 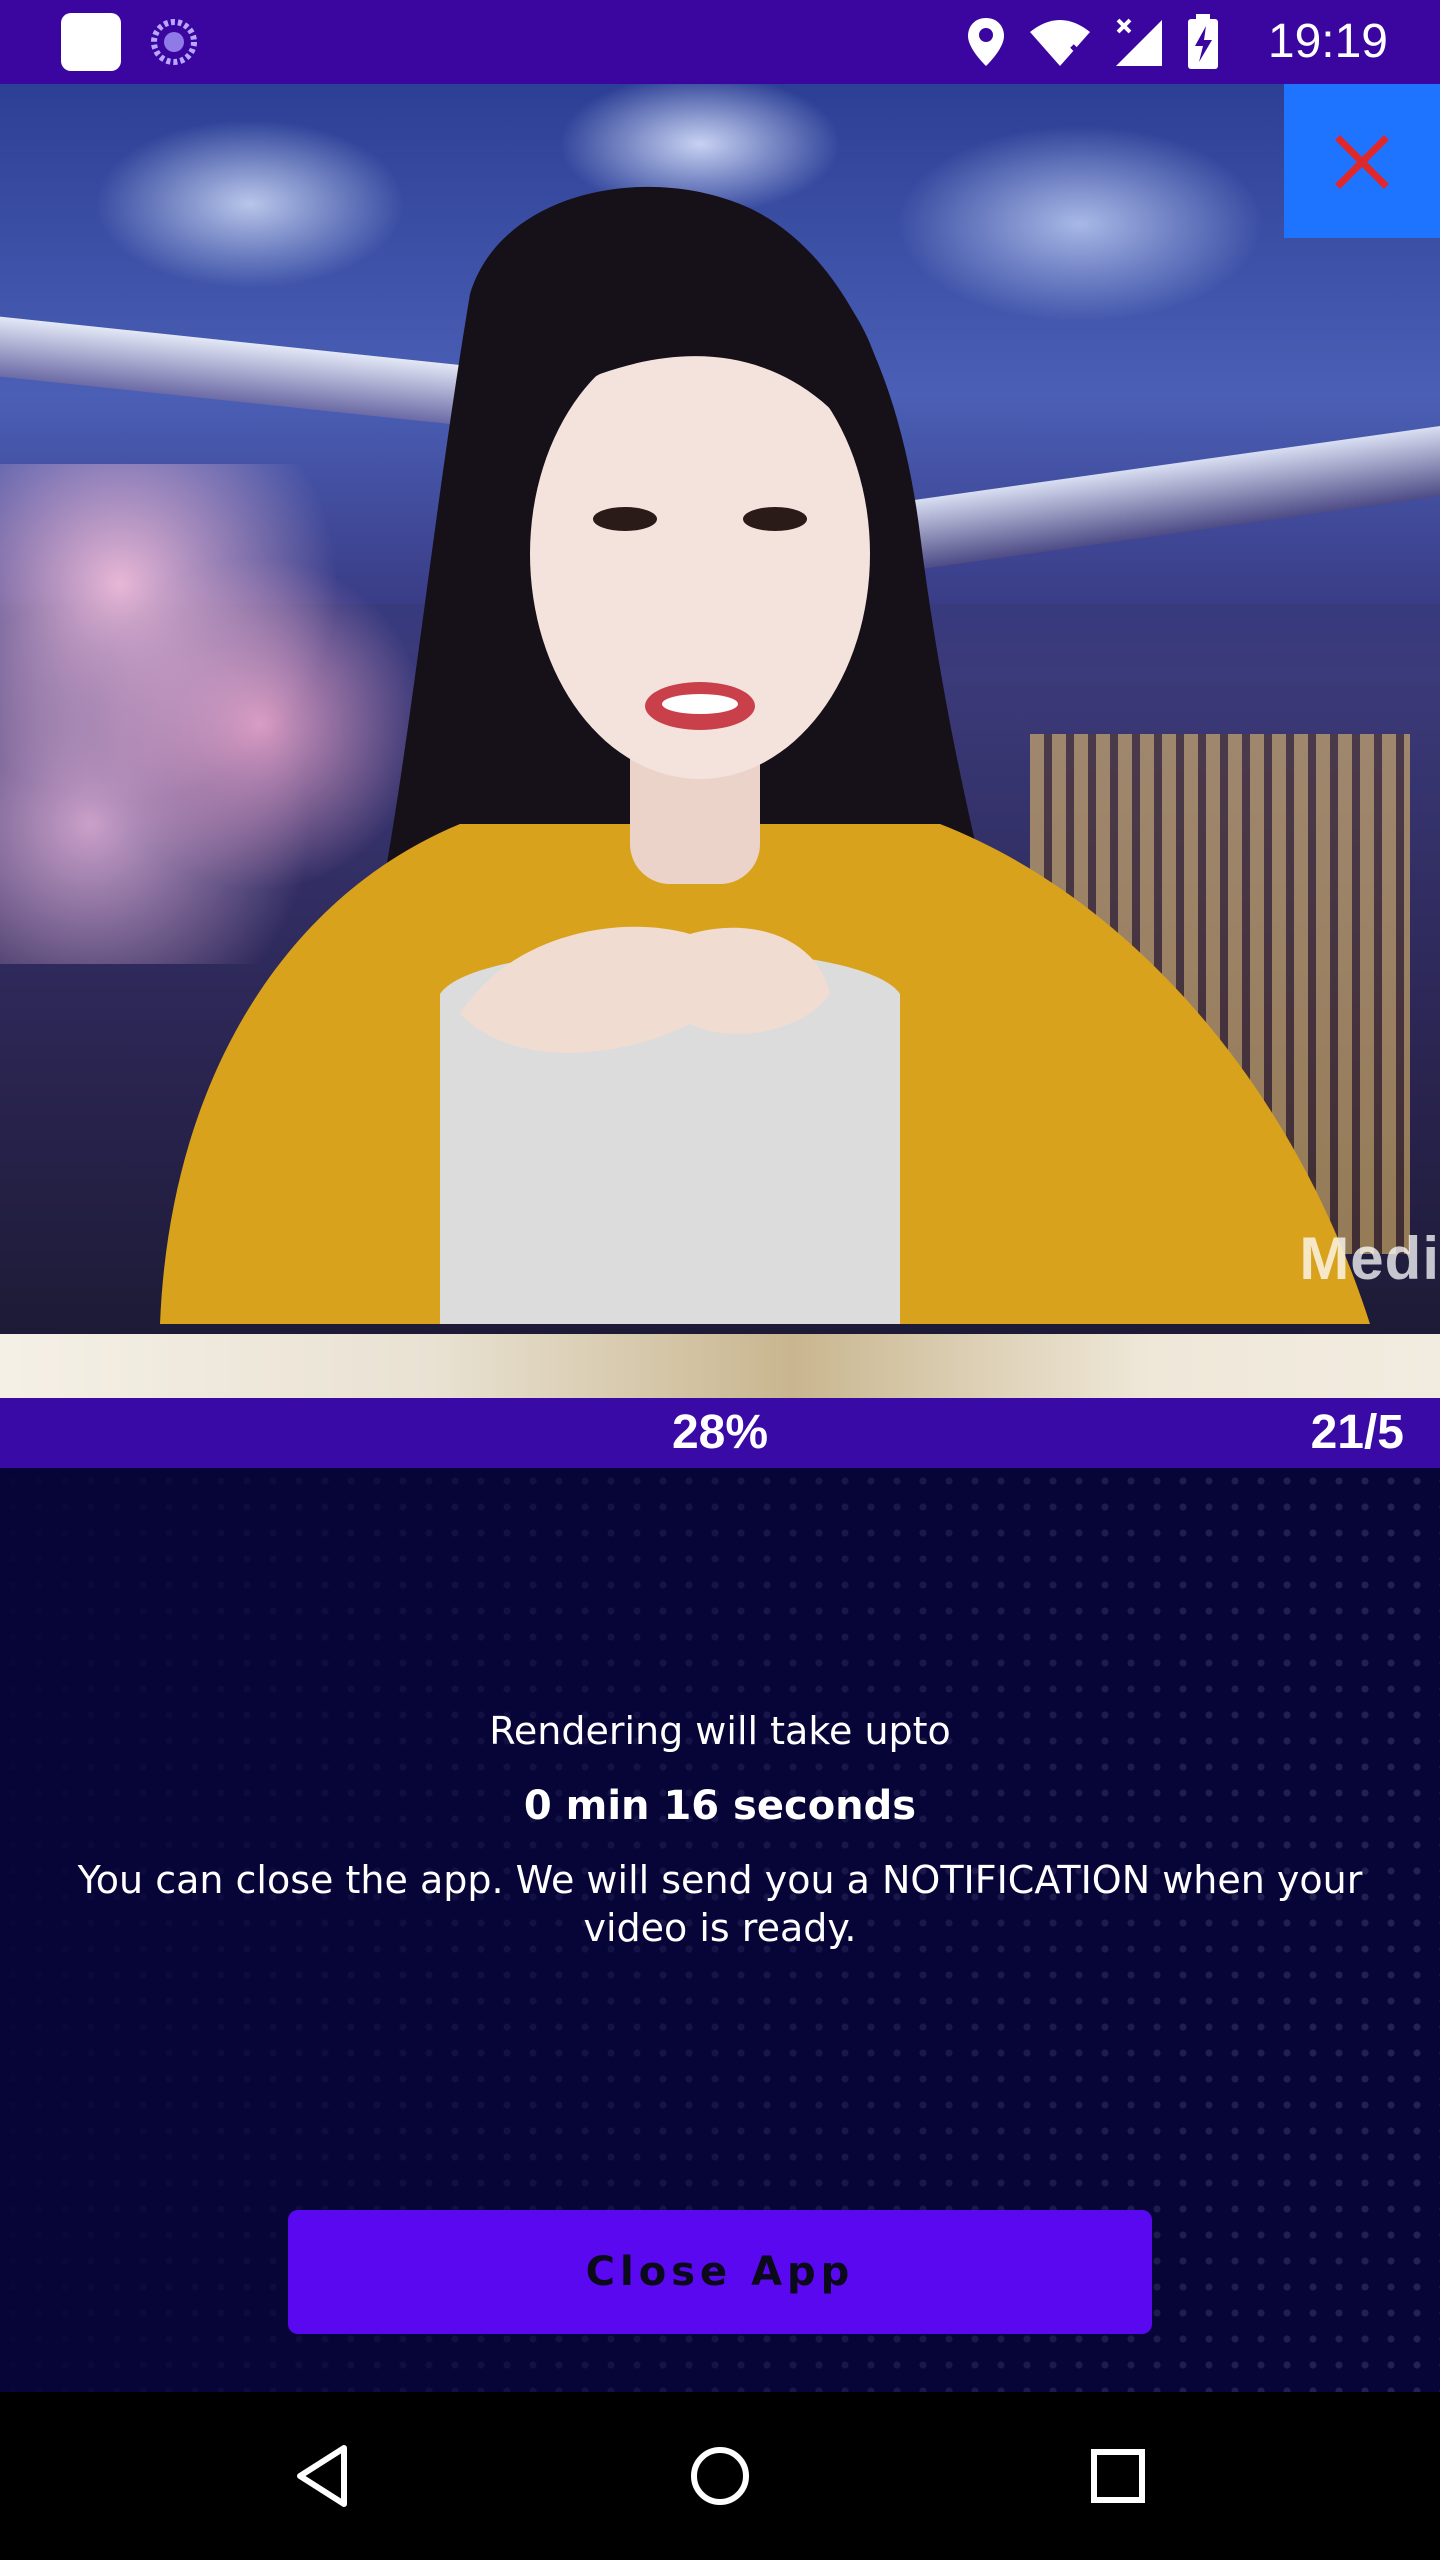 I want to click on signal-icon, so click(x=1139, y=42).